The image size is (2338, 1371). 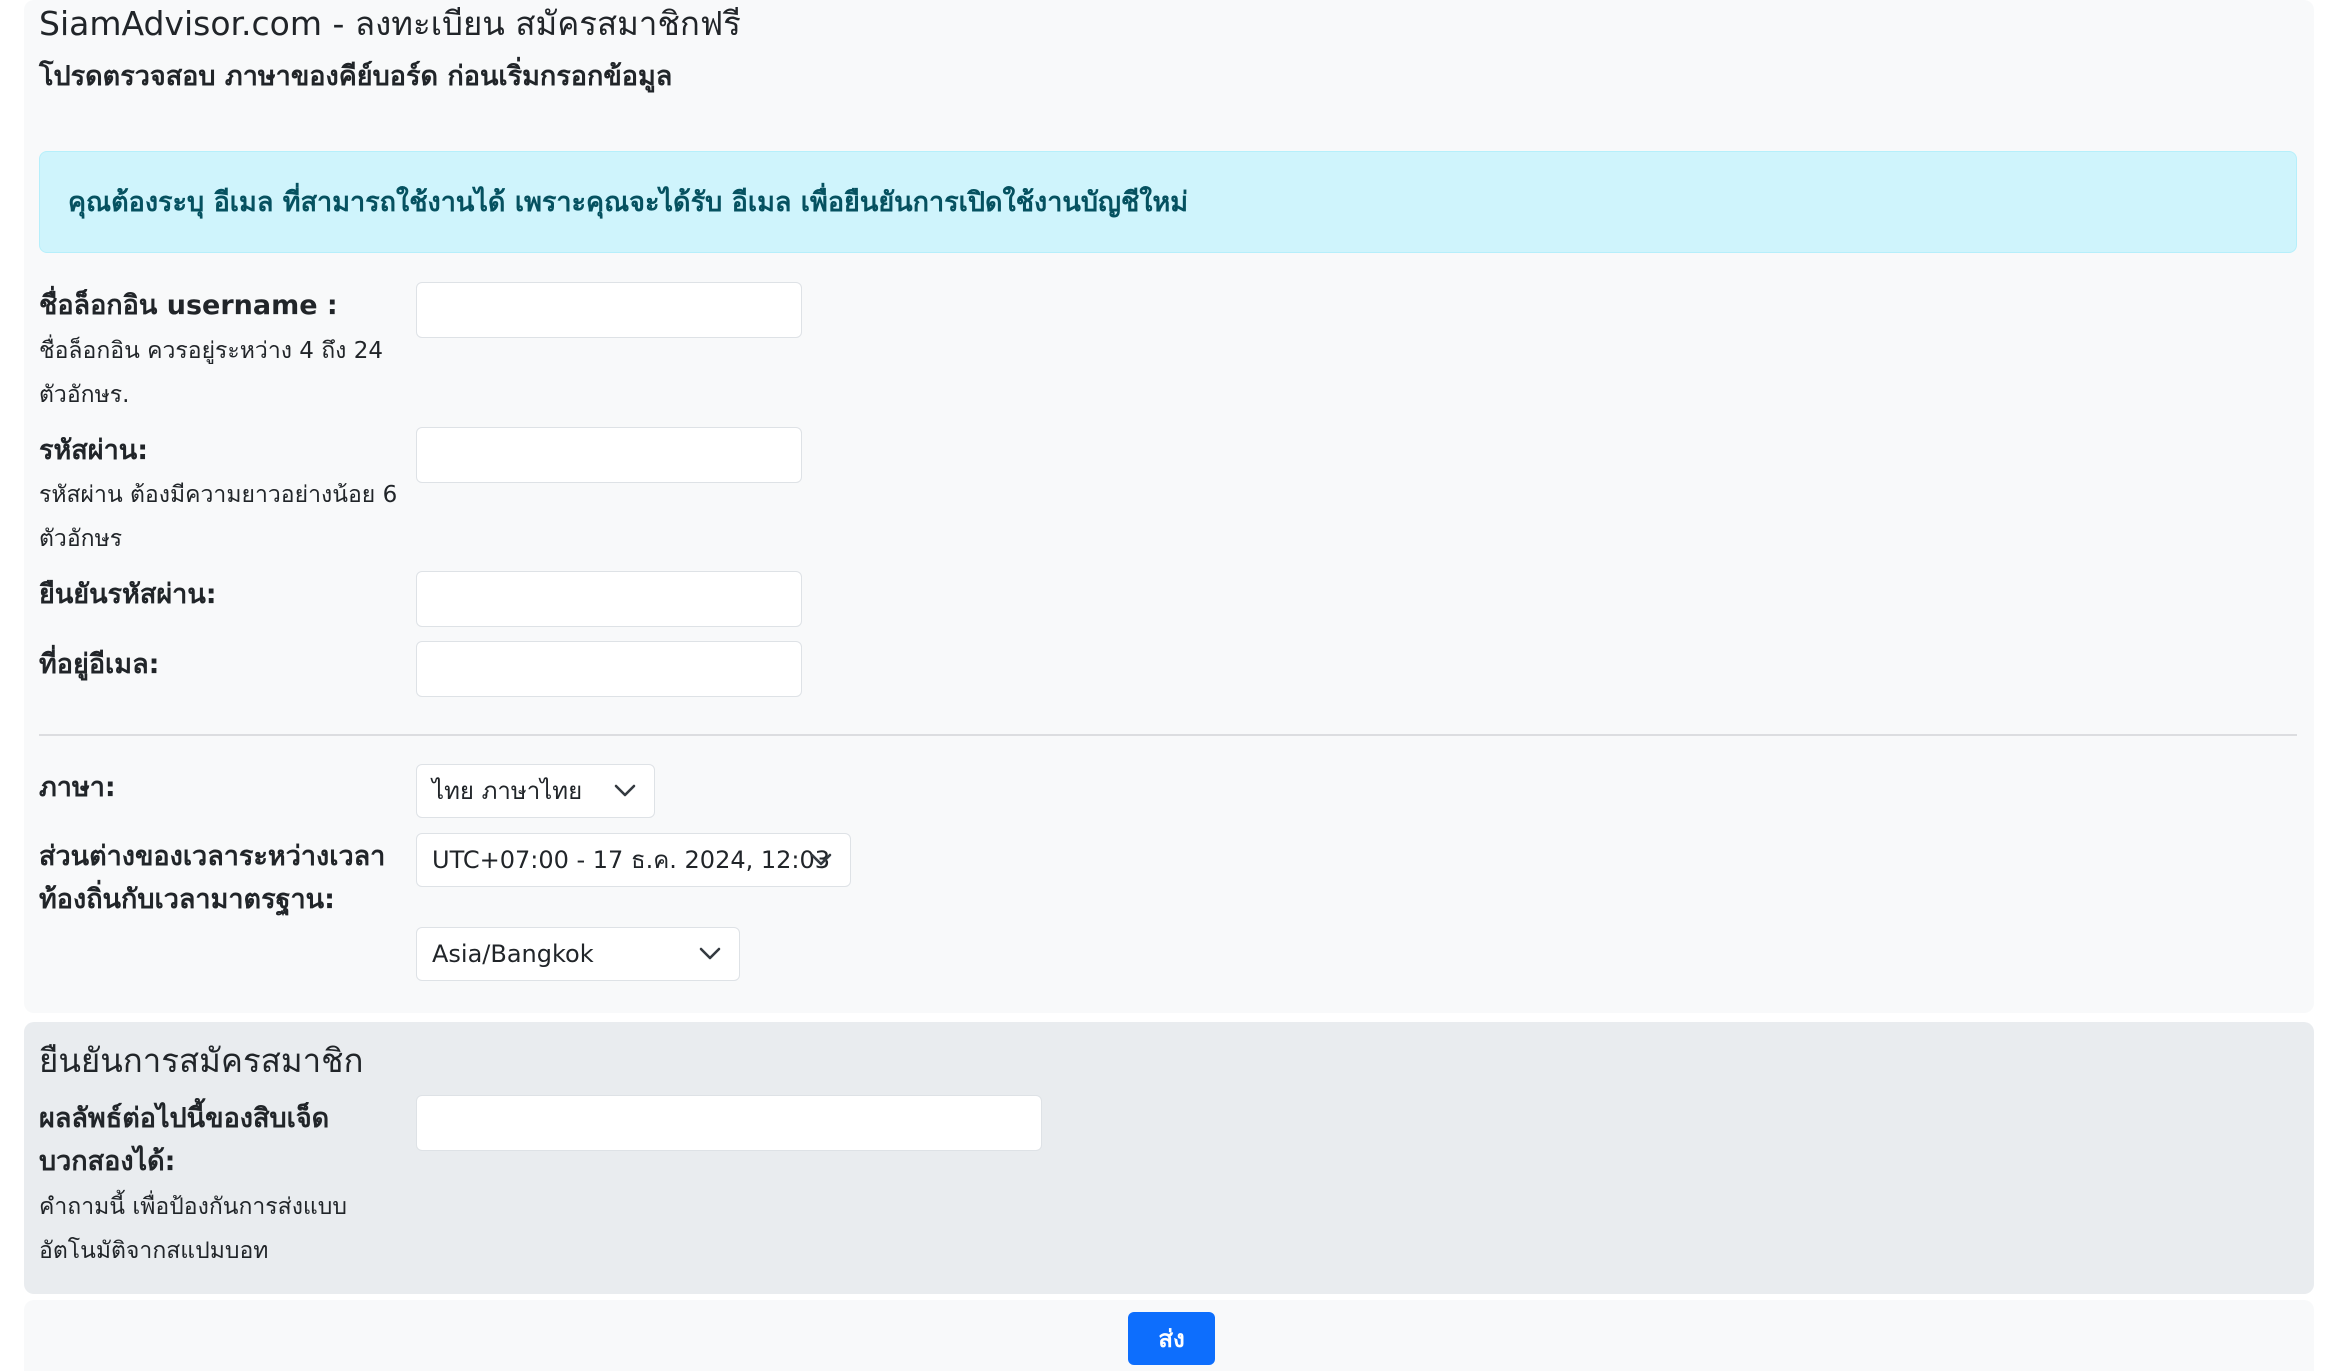 I want to click on captcha-question-line1: ผลลัพธ์ต่อไปนี้ของสิบเจ็ด, so click(x=184, y=1118).